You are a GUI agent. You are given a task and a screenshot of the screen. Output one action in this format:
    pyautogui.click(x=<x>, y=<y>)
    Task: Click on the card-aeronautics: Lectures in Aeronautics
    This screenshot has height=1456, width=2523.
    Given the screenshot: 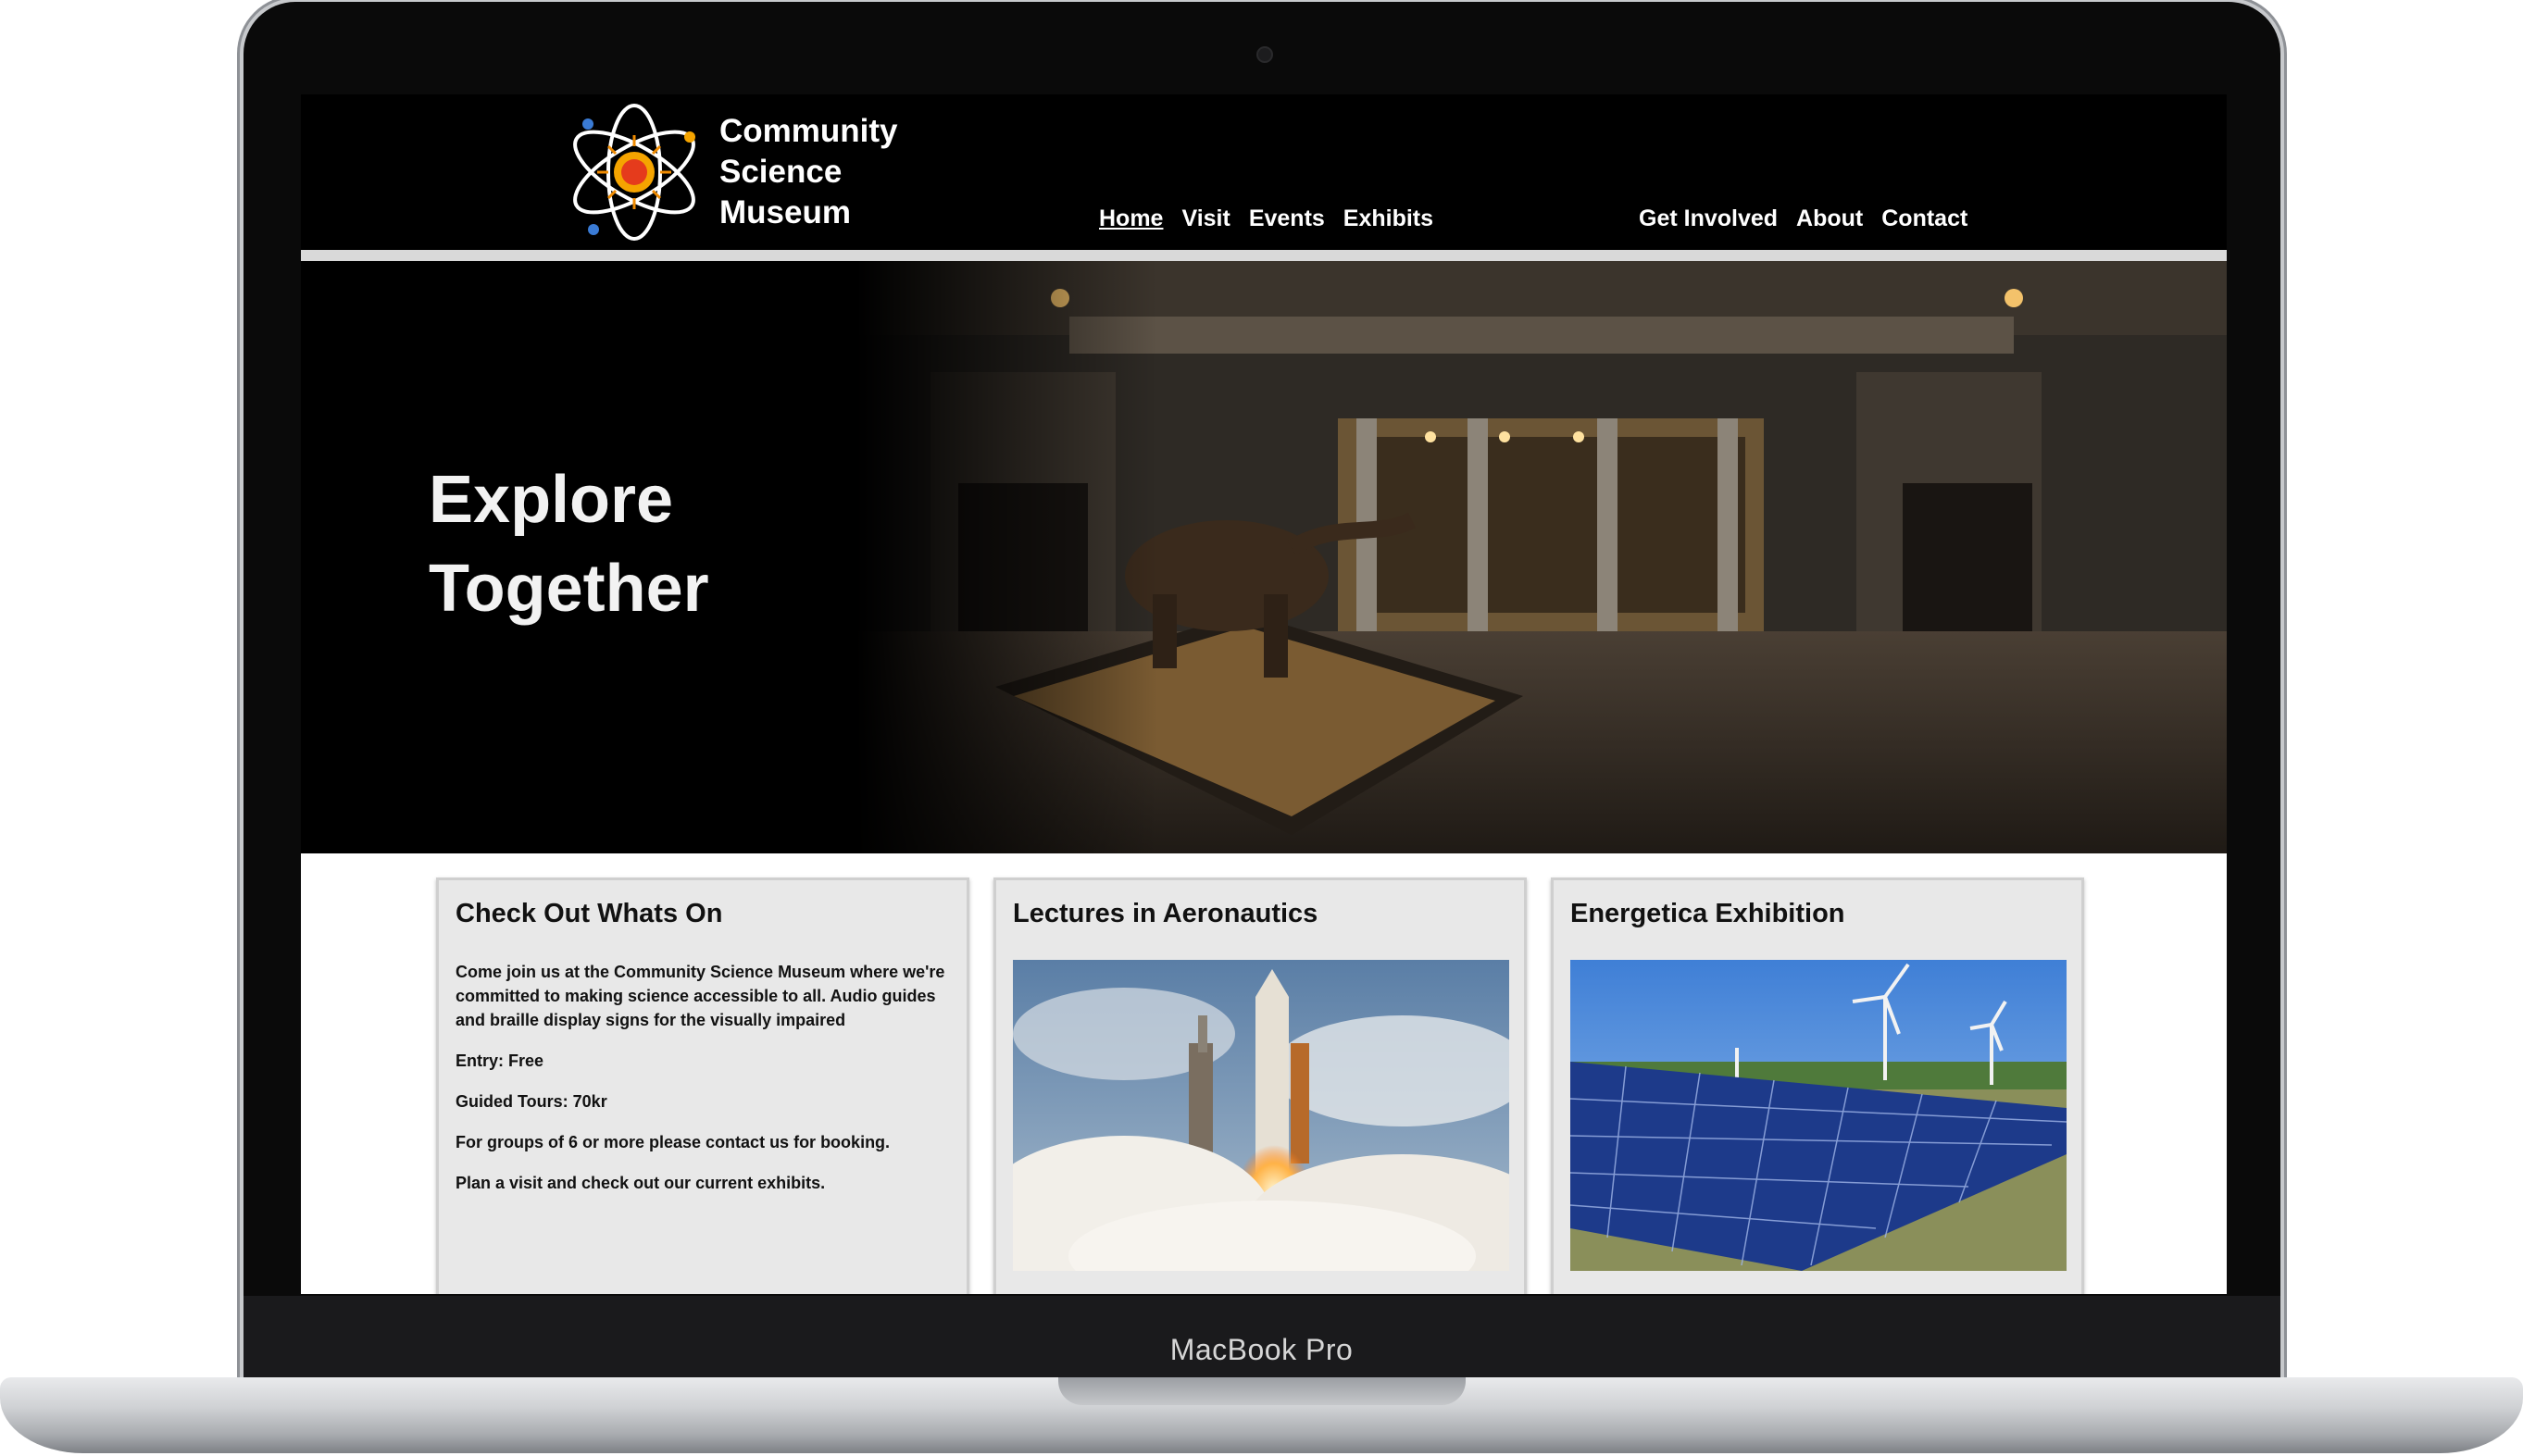 What is the action you would take?
    pyautogui.click(x=1260, y=1085)
    